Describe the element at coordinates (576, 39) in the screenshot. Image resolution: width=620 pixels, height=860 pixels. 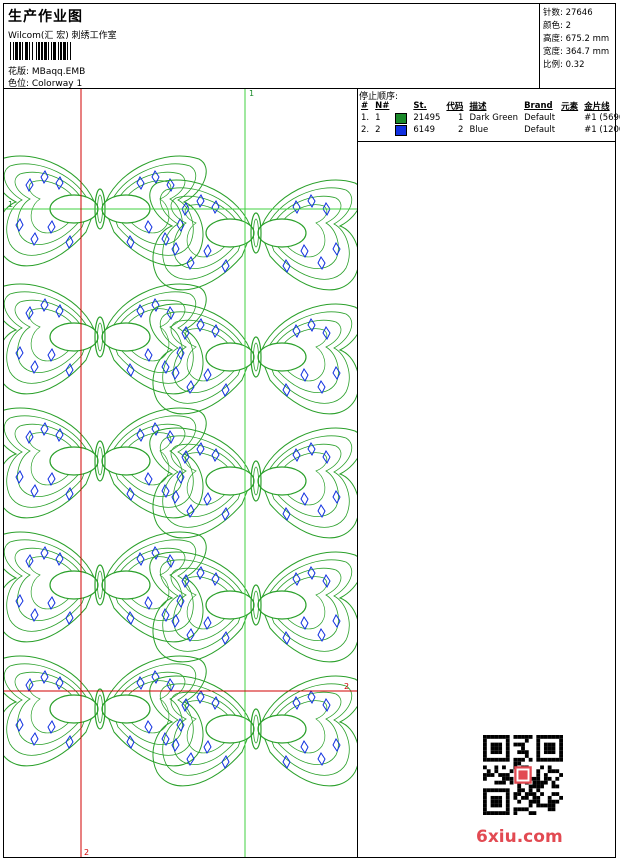
I see `stat-height: 高度: 675.2 mm` at that location.